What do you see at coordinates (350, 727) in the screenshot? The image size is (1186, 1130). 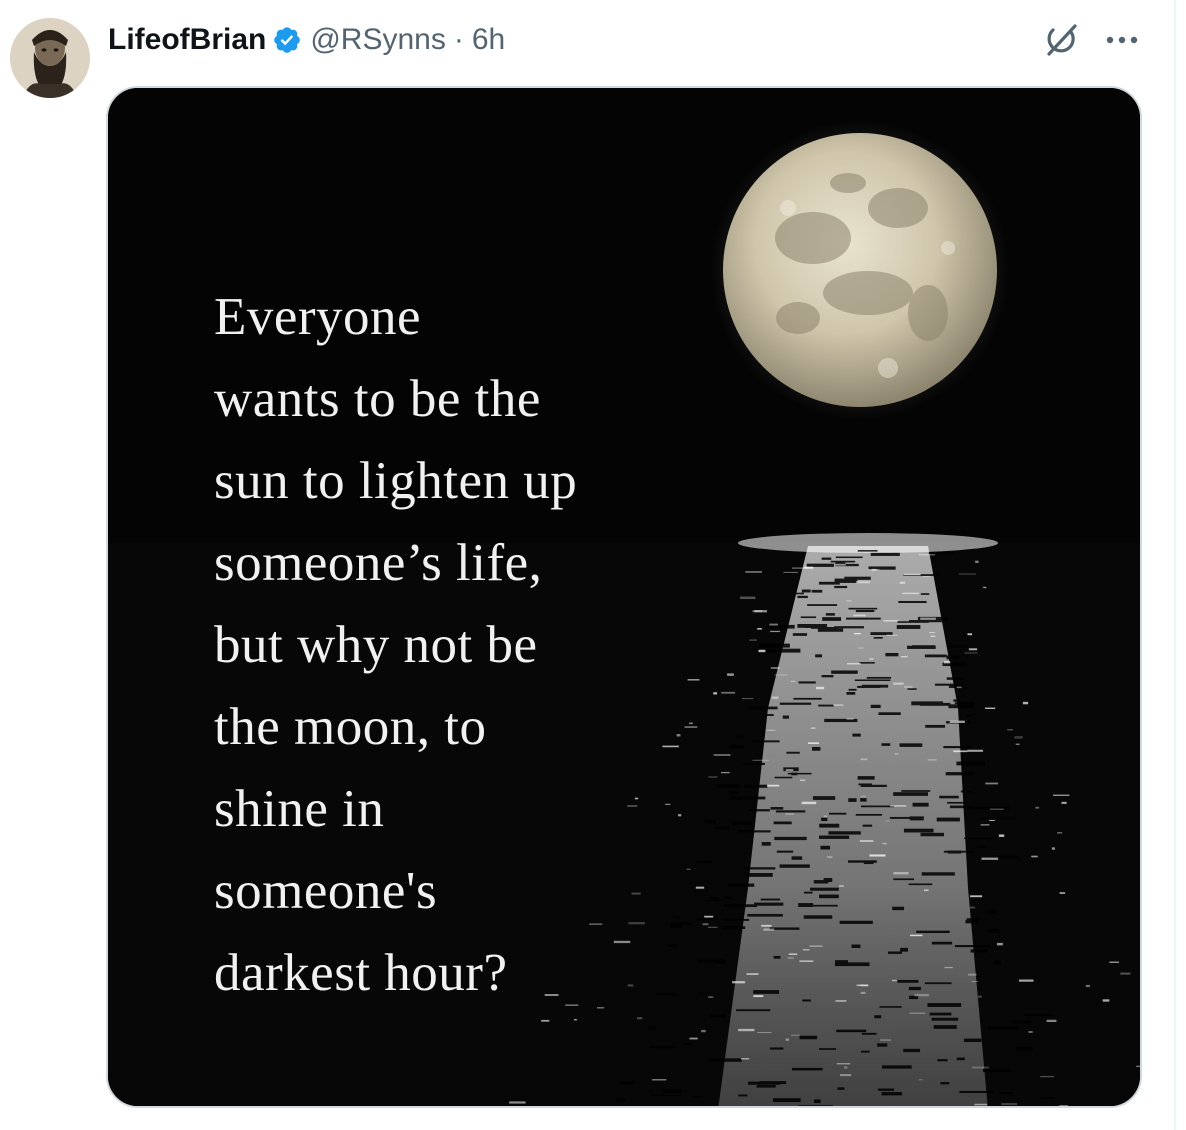 I see `quote-line: the moon, to` at bounding box center [350, 727].